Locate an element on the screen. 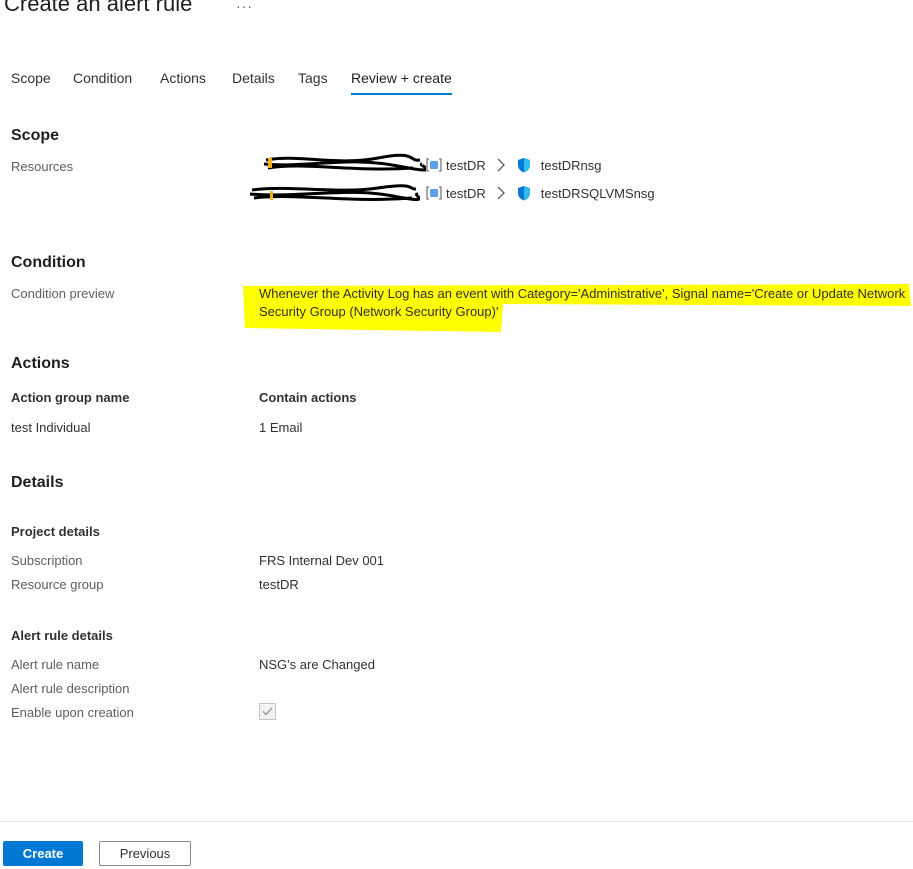 Image resolution: width=913 pixels, height=869 pixels. resource-name-link: testDRnsg is located at coordinates (571, 165).